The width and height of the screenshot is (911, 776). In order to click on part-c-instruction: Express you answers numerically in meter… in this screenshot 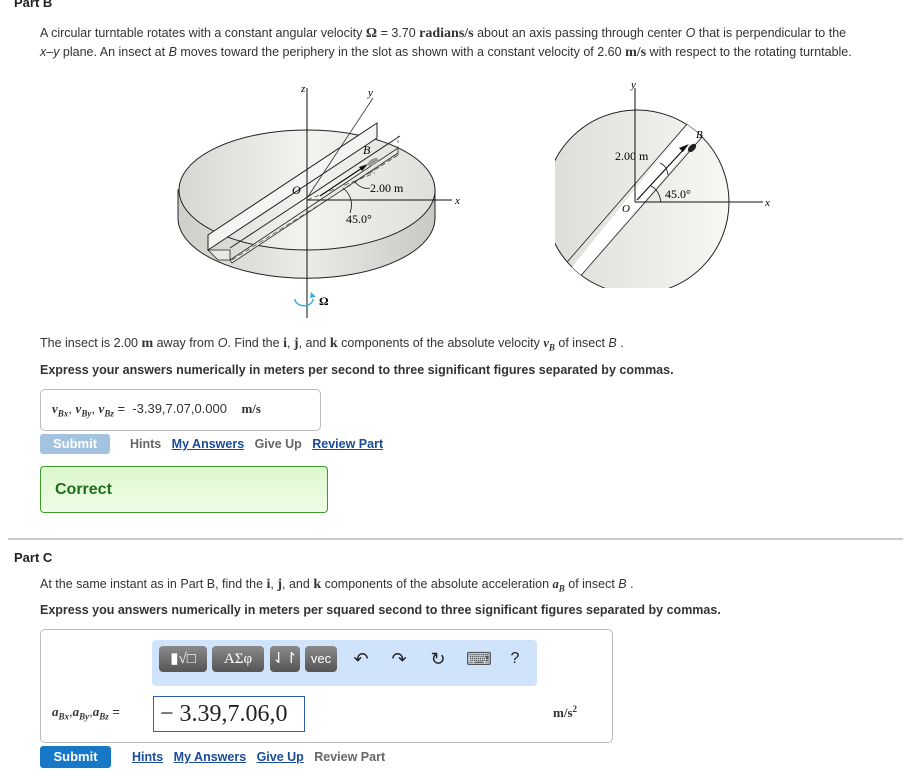, I will do `click(380, 610)`.